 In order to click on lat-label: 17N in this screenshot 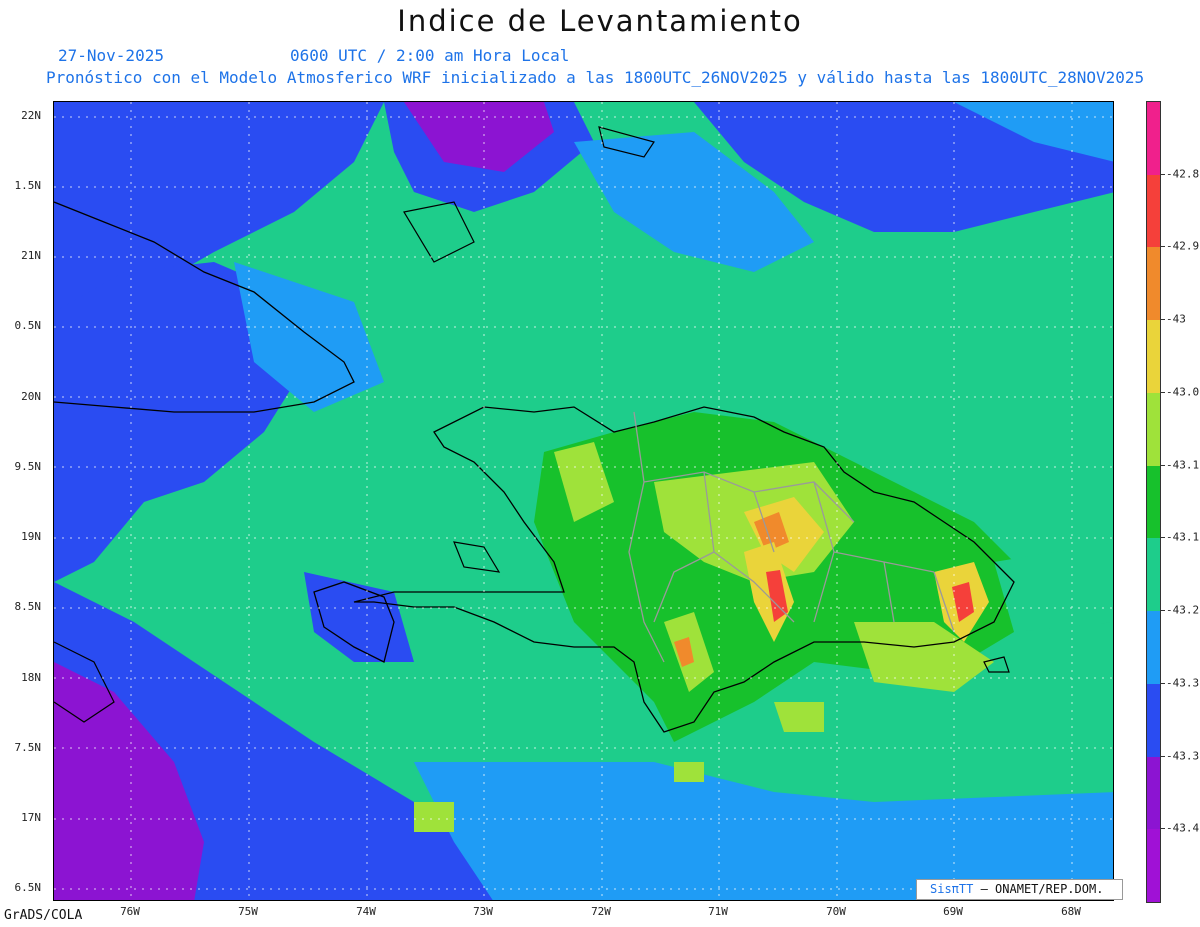, I will do `click(31, 817)`.